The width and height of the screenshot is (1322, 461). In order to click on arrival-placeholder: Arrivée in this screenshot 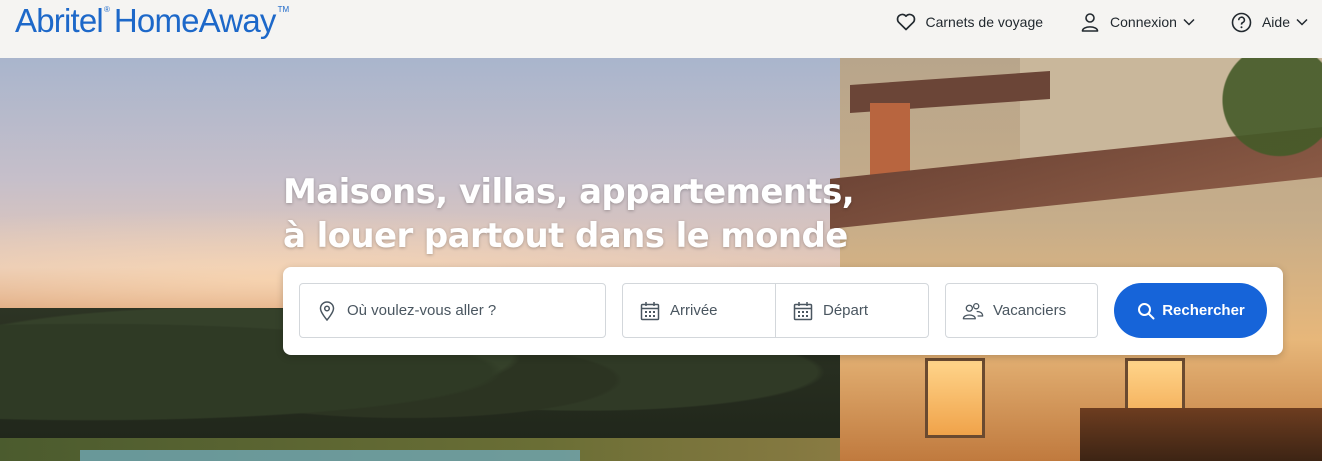, I will do `click(694, 310)`.